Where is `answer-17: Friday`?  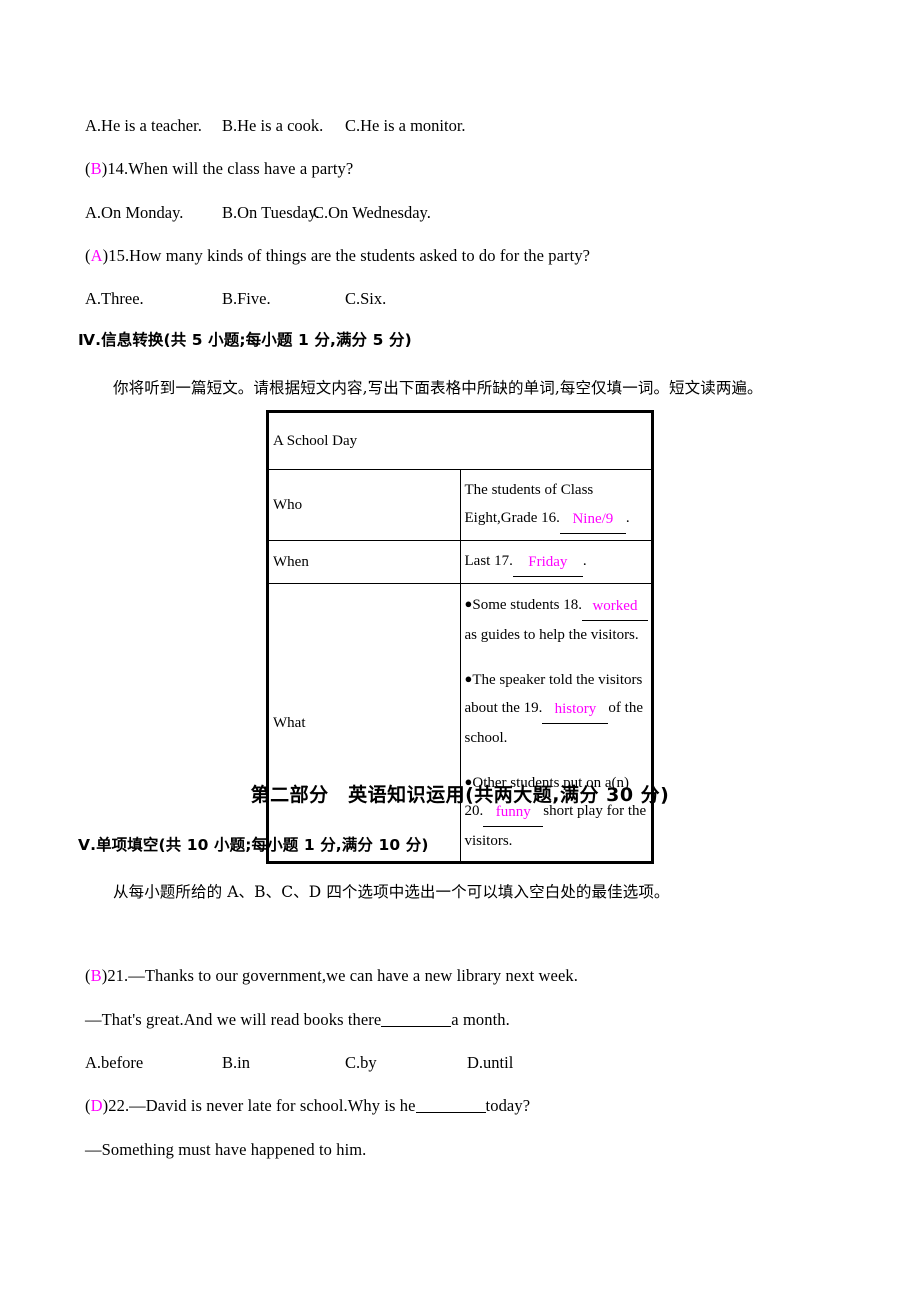
answer-17: Friday is located at coordinates (547, 562).